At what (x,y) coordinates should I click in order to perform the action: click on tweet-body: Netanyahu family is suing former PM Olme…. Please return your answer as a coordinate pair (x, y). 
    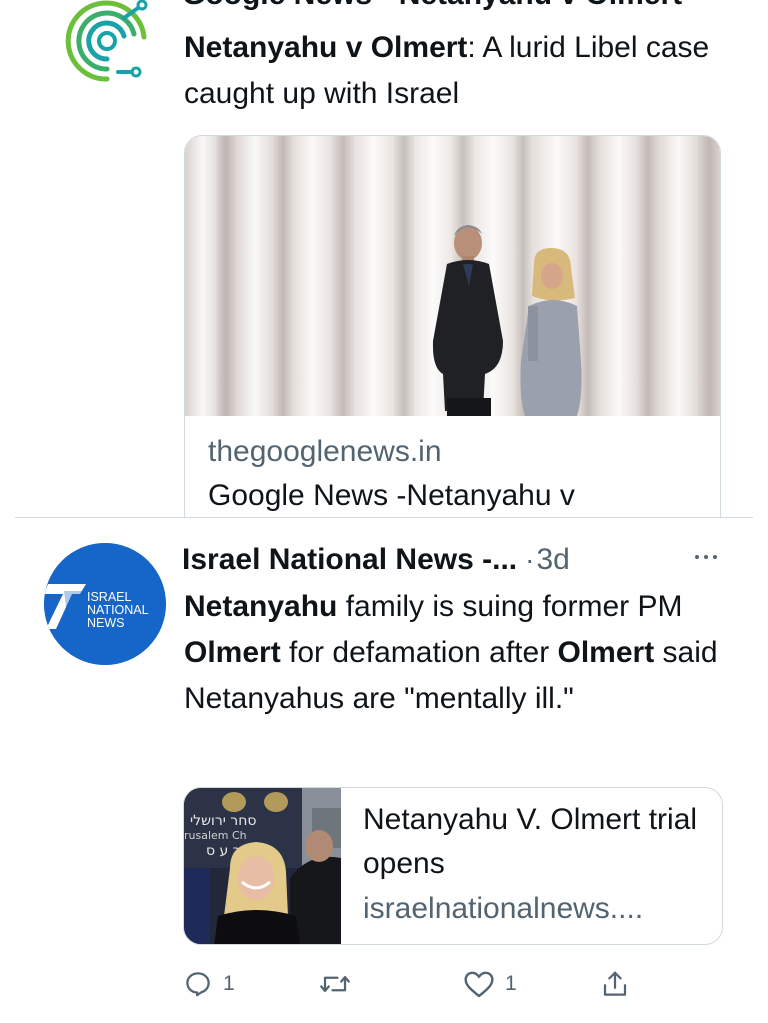
    Looking at the image, I should click on (458, 653).